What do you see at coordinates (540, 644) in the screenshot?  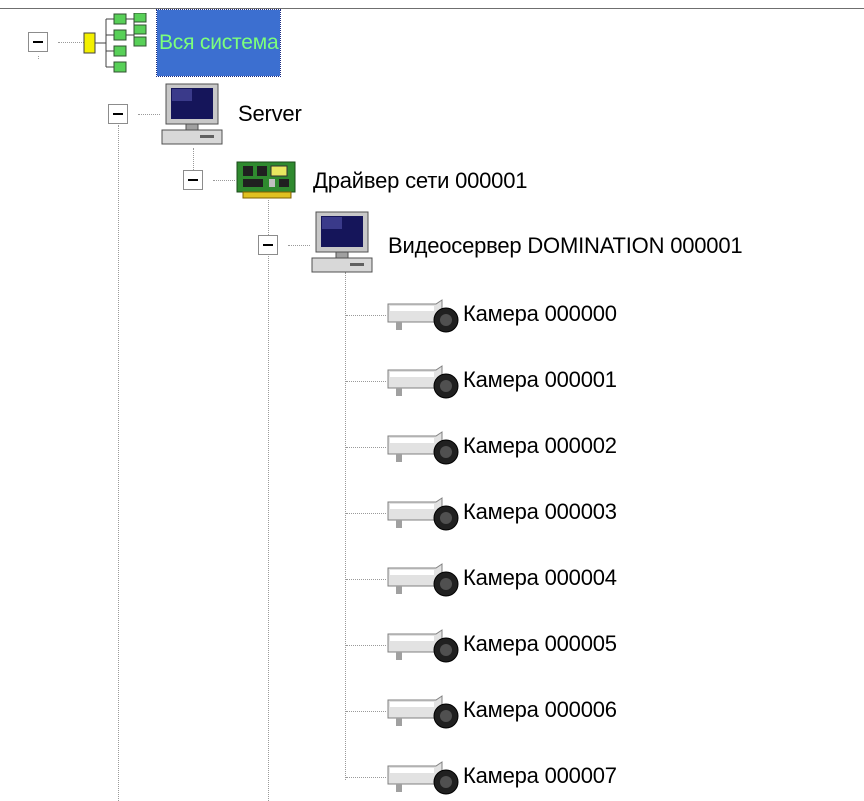 I see `tree-node-label-camera: Камера 000005` at bounding box center [540, 644].